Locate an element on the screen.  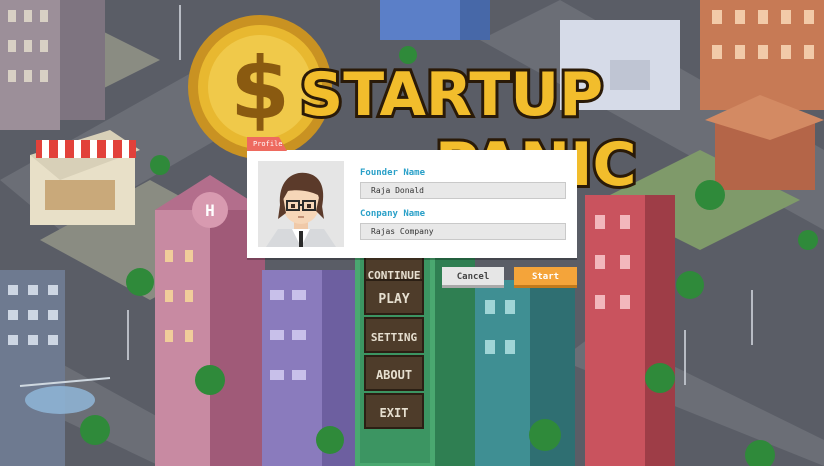
founder-name-input is located at coordinates (463, 190).